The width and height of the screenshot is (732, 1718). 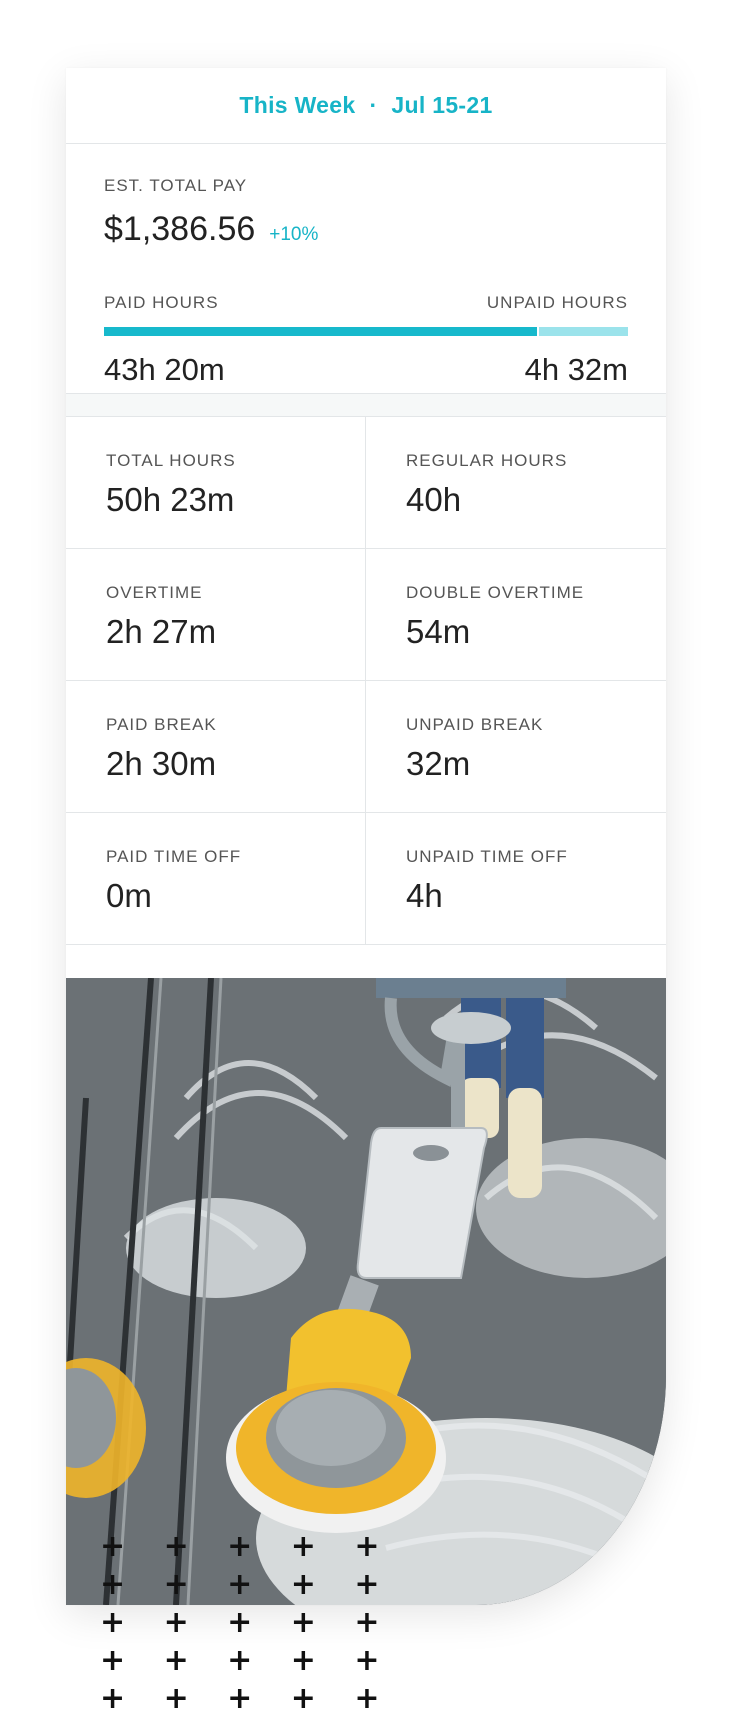 What do you see at coordinates (321, 331) in the screenshot?
I see `paid-hours-bar` at bounding box center [321, 331].